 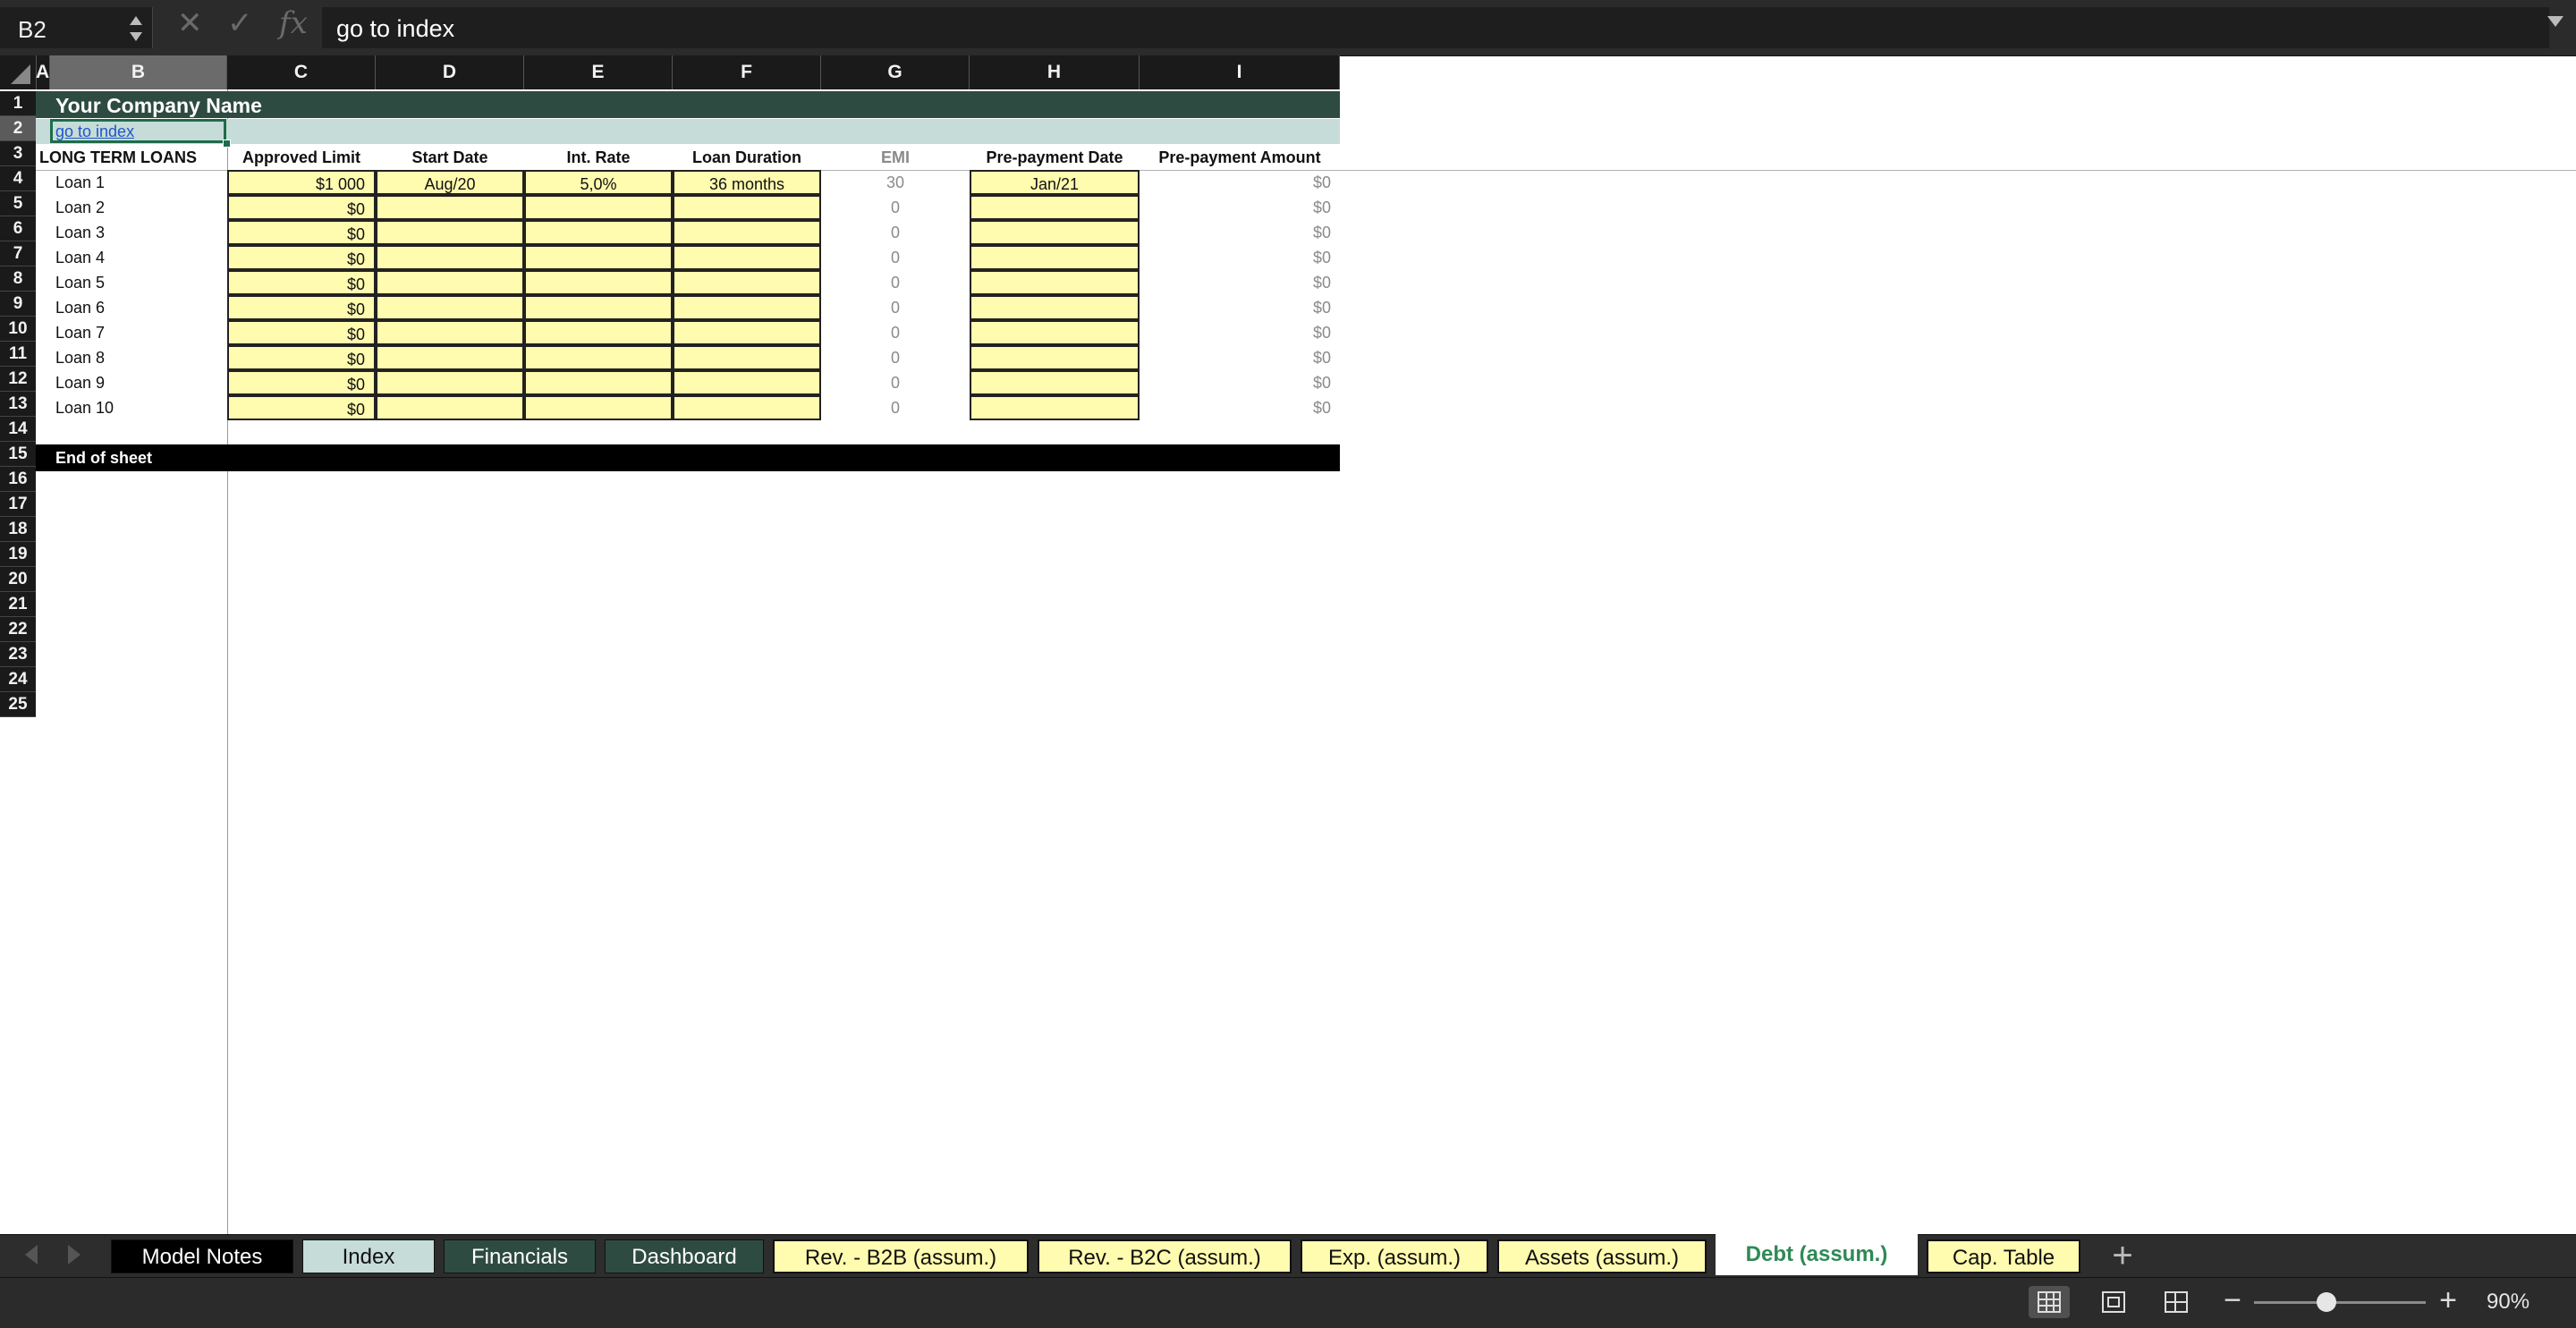 What do you see at coordinates (1055, 72) in the screenshot?
I see `column-header-h: H` at bounding box center [1055, 72].